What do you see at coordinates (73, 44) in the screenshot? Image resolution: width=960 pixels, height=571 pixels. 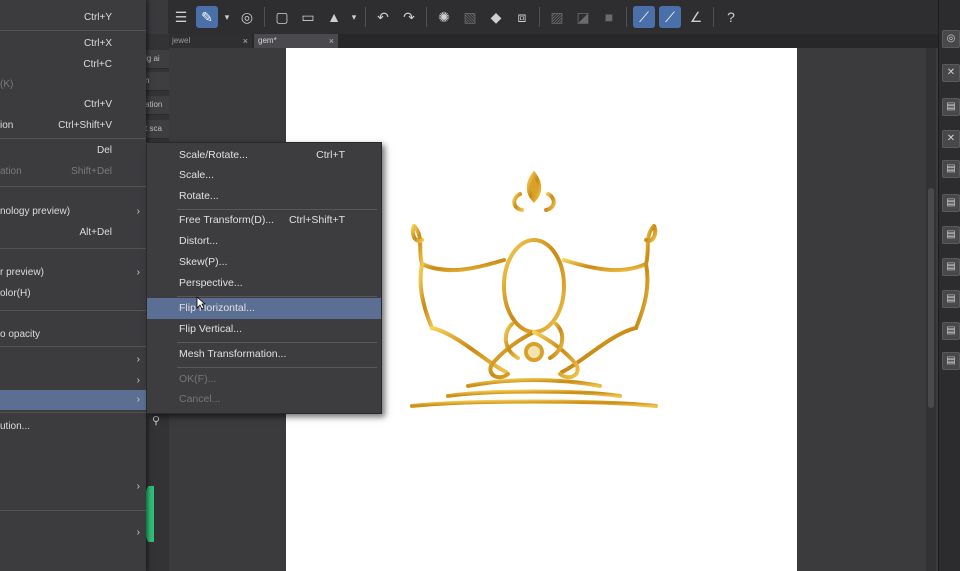 I see `menu-item: Ctrl+X` at bounding box center [73, 44].